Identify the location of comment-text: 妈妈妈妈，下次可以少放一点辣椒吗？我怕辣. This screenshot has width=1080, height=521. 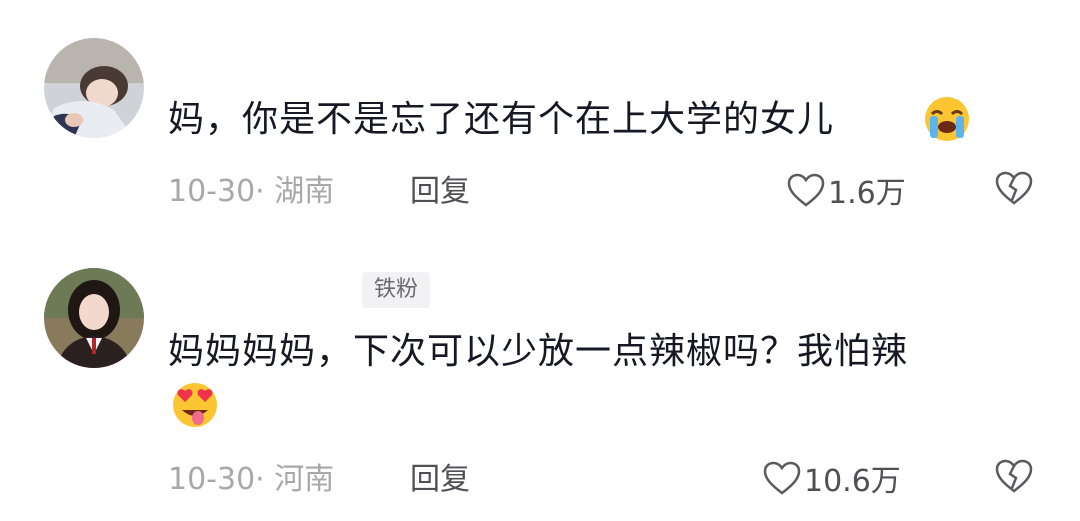
(538, 351).